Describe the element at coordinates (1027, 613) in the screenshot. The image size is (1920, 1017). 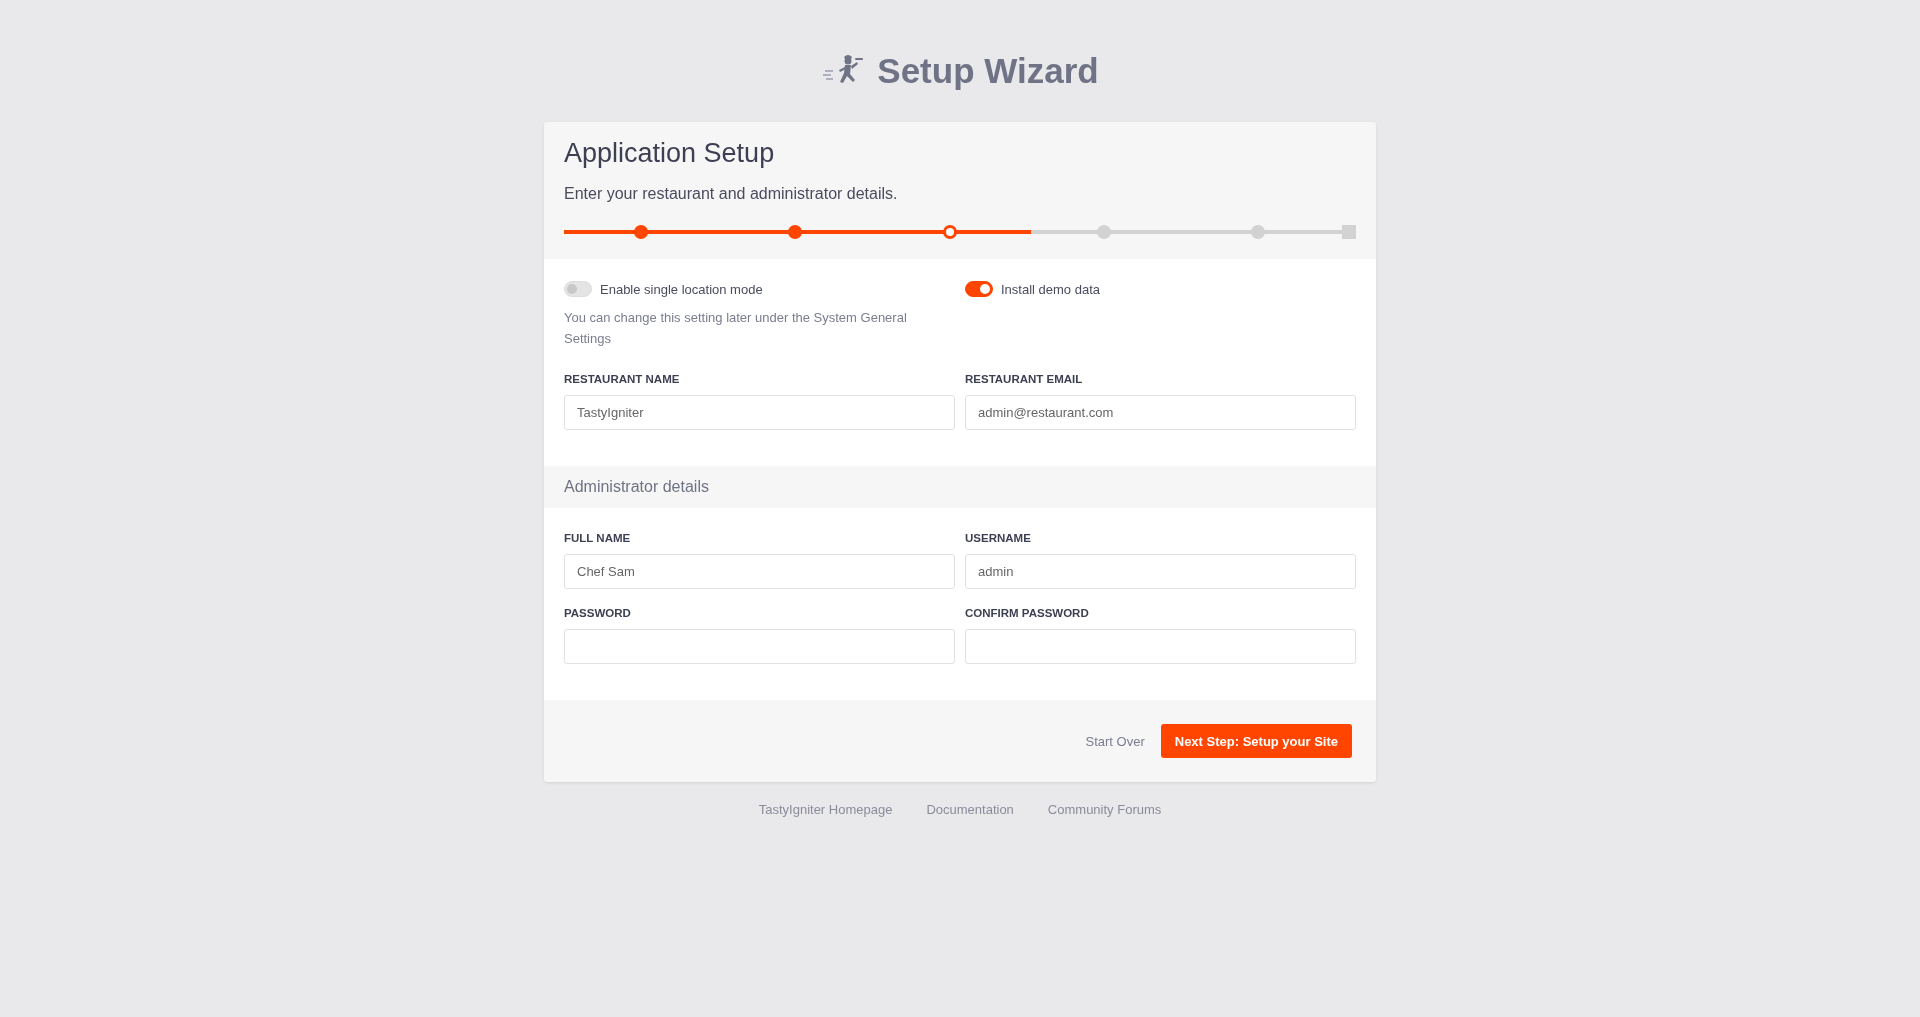
I see `field-label: CONFIRM PASSWORD` at that location.